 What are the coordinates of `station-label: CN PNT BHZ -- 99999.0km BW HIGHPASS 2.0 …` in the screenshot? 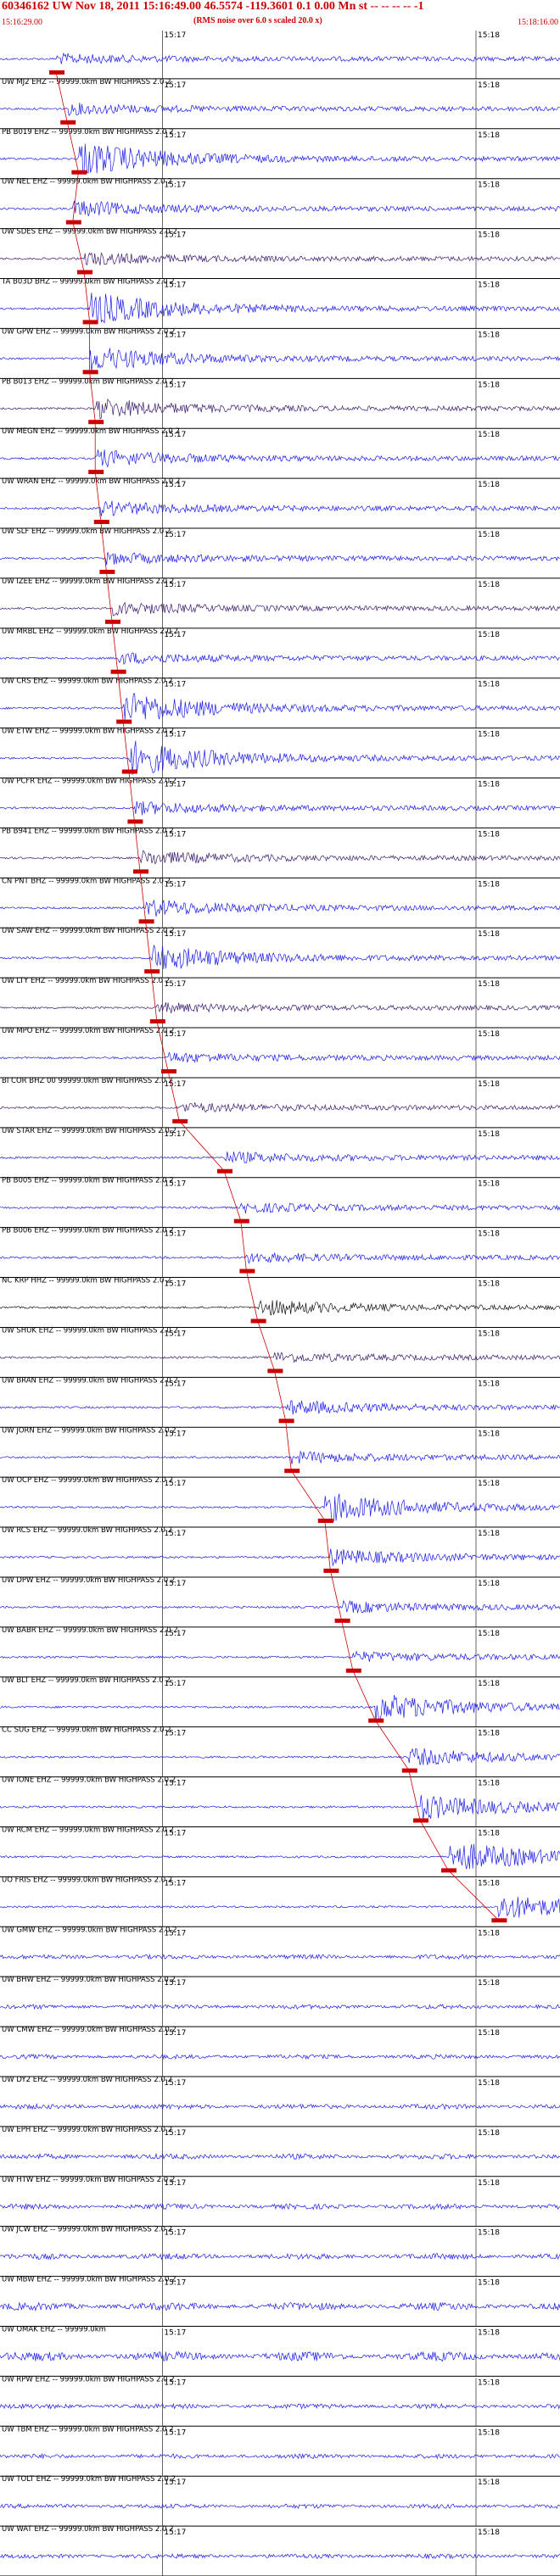 It's located at (86, 881).